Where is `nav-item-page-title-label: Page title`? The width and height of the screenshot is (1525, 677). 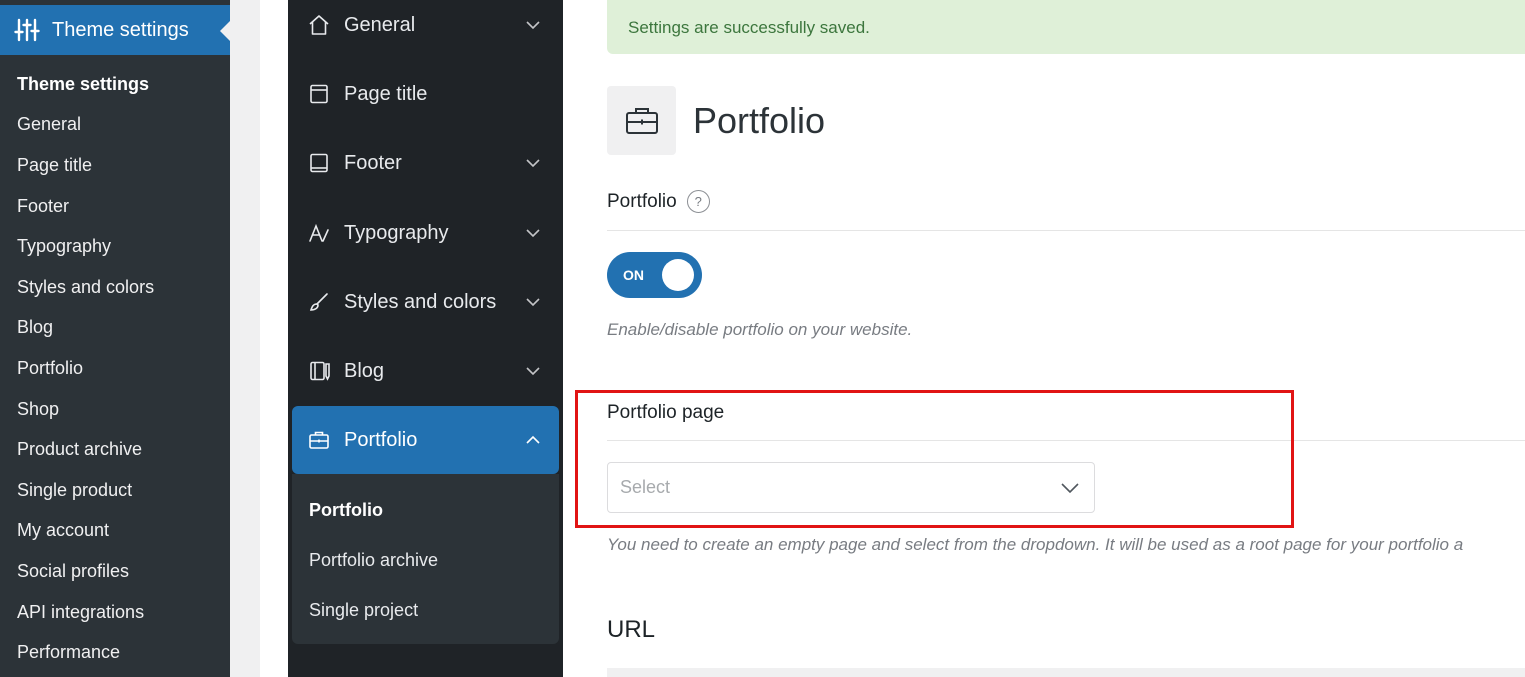
nav-item-page-title-label: Page title is located at coordinates (386, 93).